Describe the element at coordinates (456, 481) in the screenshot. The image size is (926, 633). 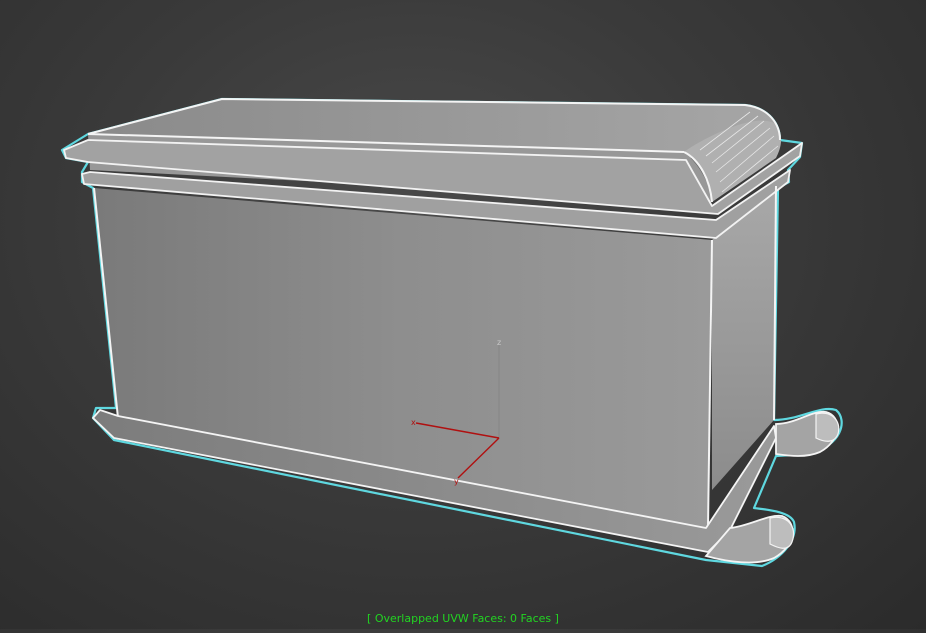
I see `gizmo-y-label: y` at that location.